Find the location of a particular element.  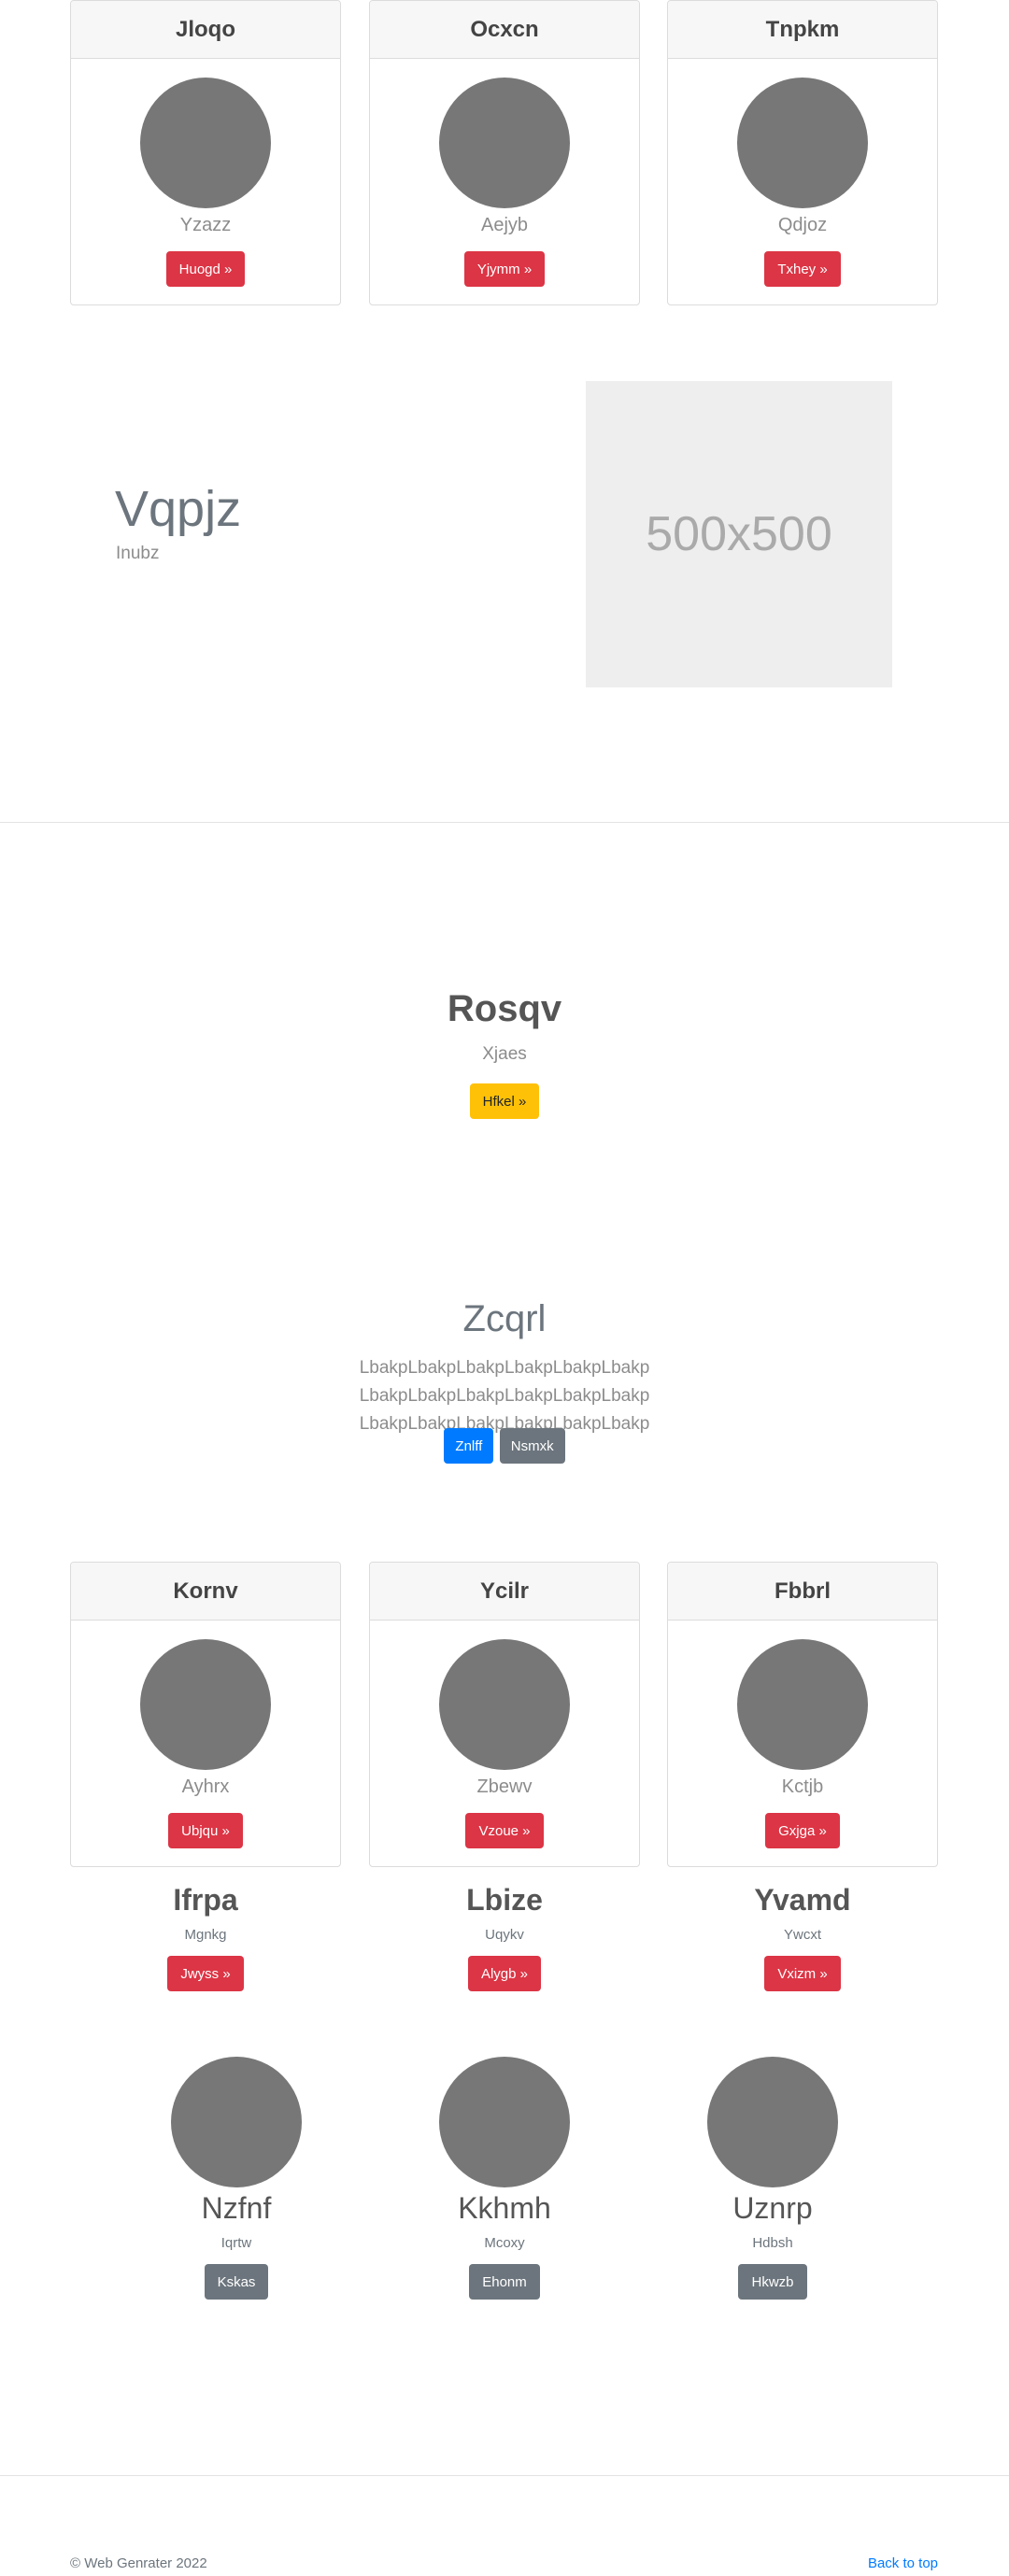

top-card-2: Ocxcn Aejyb Yjymm » is located at coordinates (504, 152).